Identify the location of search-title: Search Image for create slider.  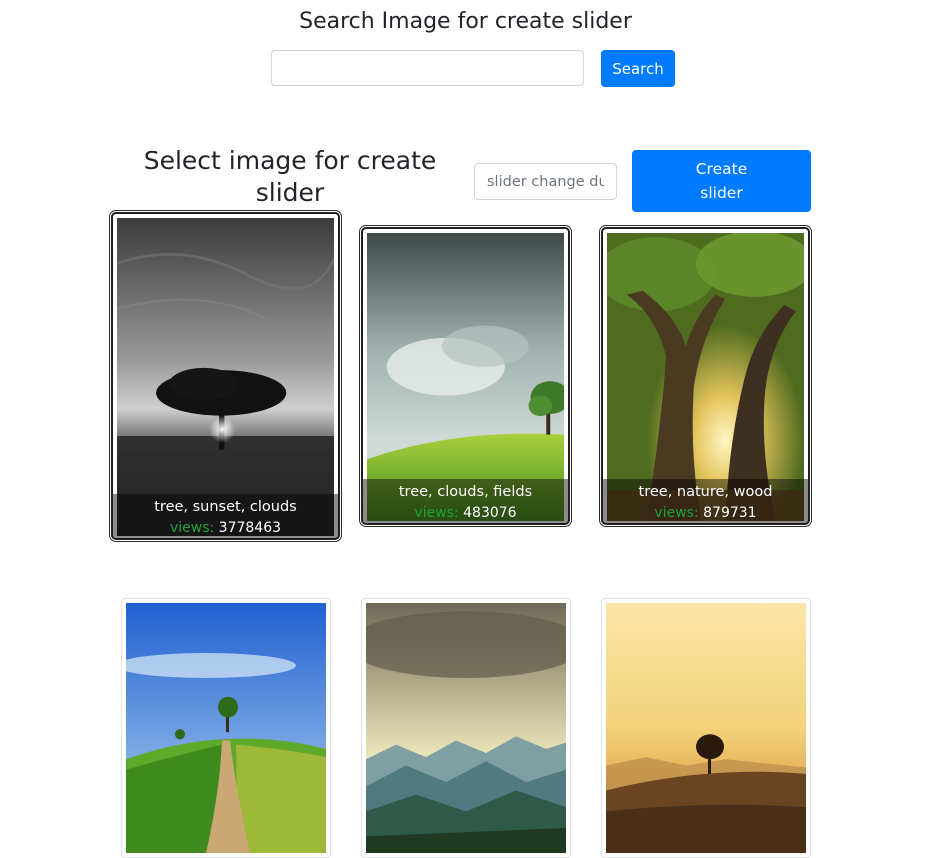
(465, 21).